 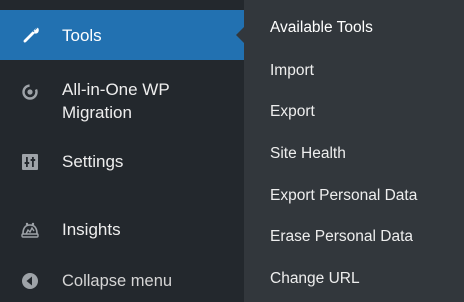 I want to click on sidebar-item-insights: Insights, so click(x=122, y=230).